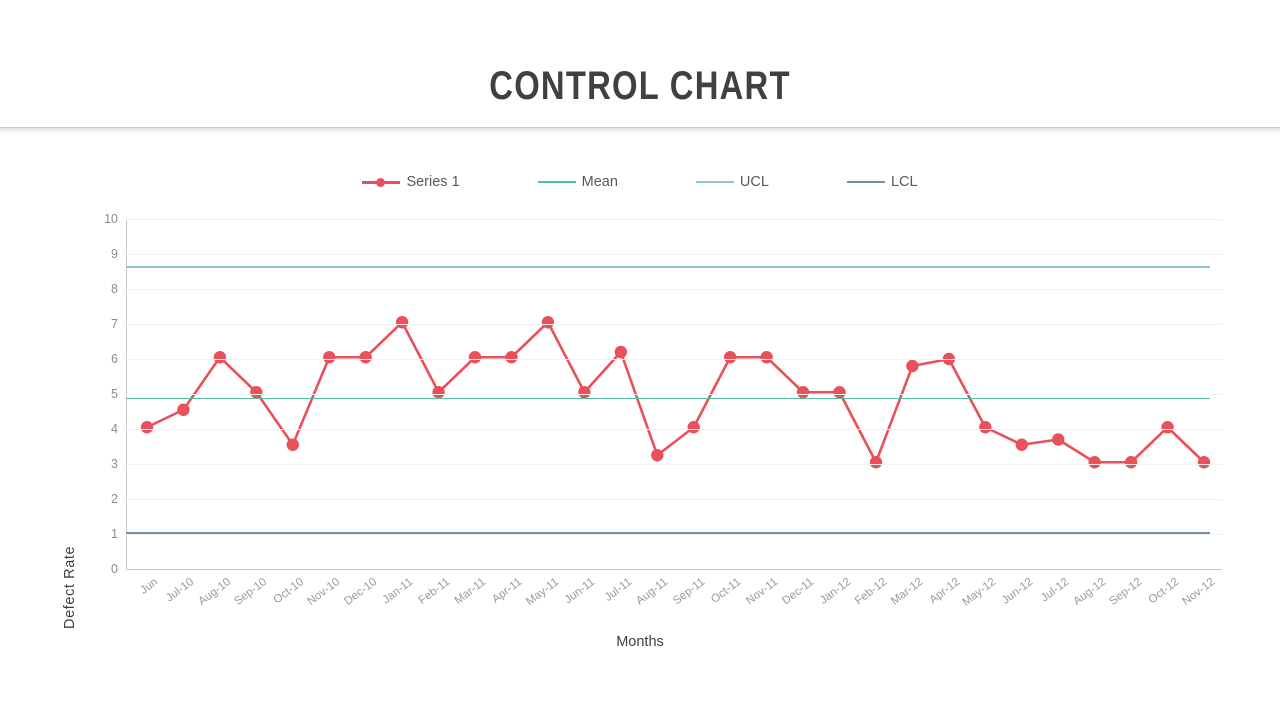 This screenshot has height=720, width=1280. Describe the element at coordinates (114, 394) in the screenshot. I see `y-axis-tick-label: 5` at that location.